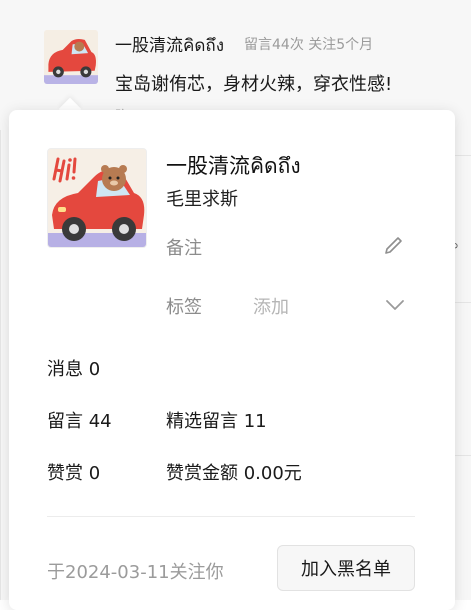  I want to click on commenter-avatar, so click(71, 57).